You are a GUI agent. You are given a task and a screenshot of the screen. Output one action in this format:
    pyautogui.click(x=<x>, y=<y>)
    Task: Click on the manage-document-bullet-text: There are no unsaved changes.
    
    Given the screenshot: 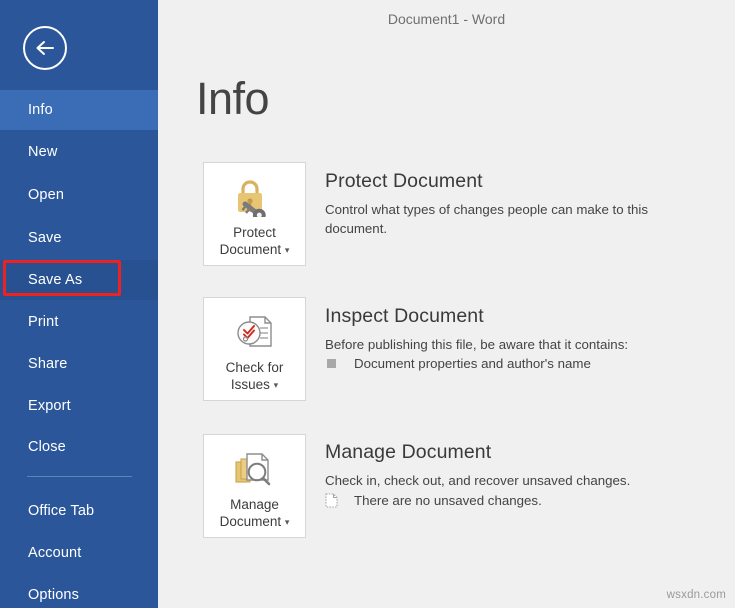 What is the action you would take?
    pyautogui.click(x=448, y=500)
    